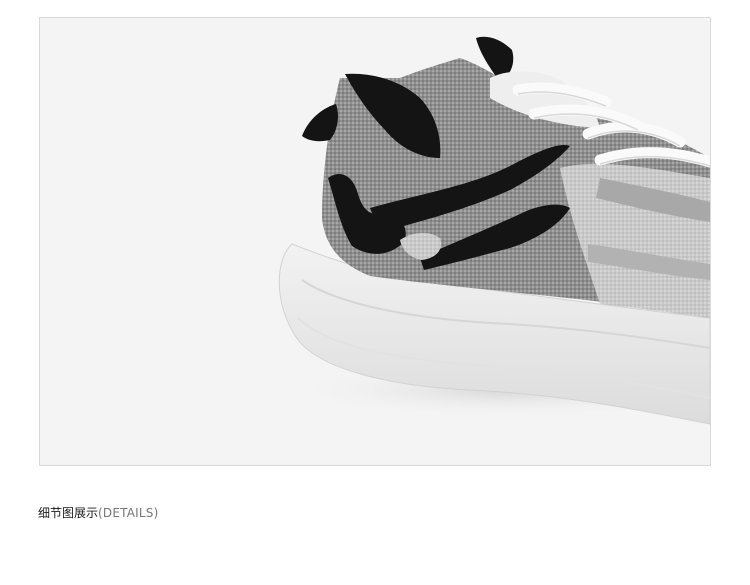 Image resolution: width=750 pixels, height=585 pixels. I want to click on detail-caption: 细节图展示(DETAILS), so click(98, 513).